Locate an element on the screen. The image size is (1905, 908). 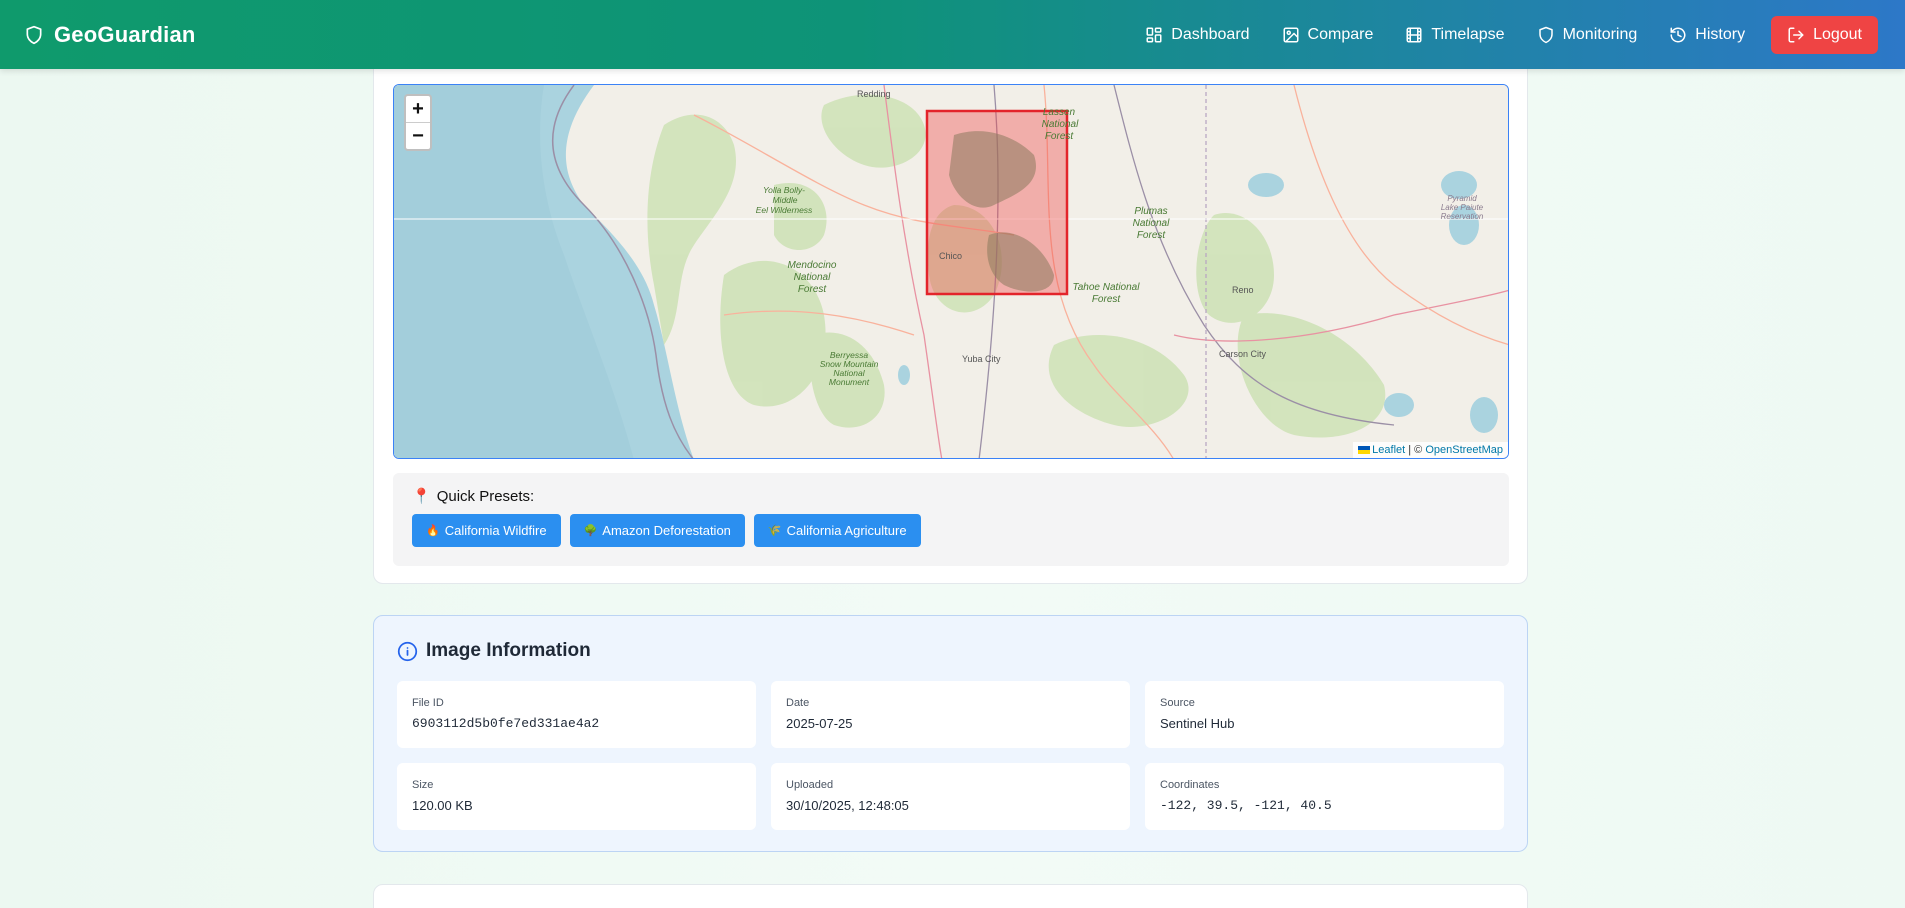
info-icon is located at coordinates (407, 651).